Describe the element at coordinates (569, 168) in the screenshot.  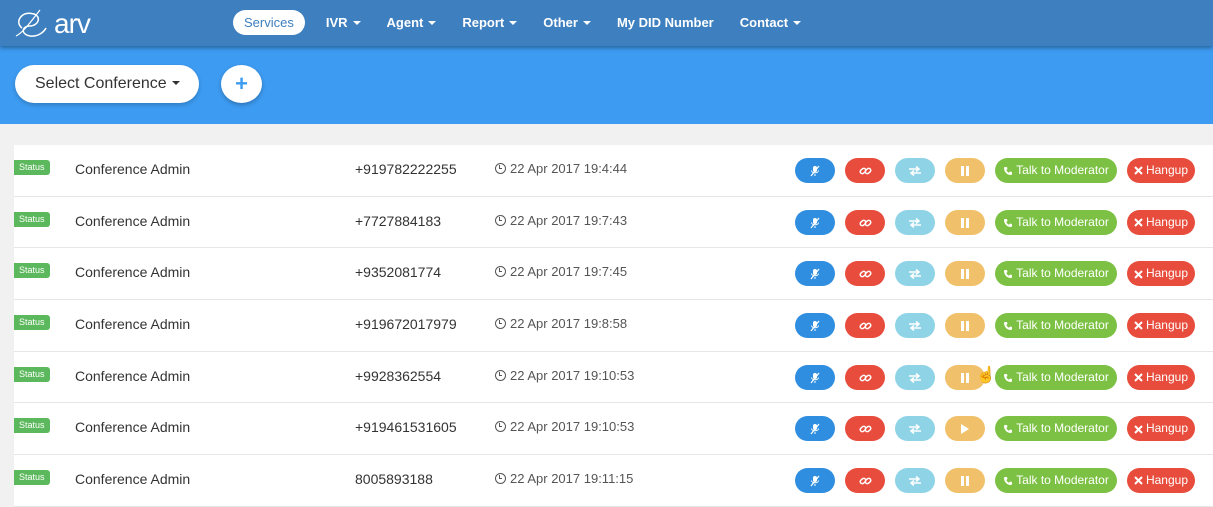
I see `join-time-text: 22 Apr 2017 19:4:44` at that location.